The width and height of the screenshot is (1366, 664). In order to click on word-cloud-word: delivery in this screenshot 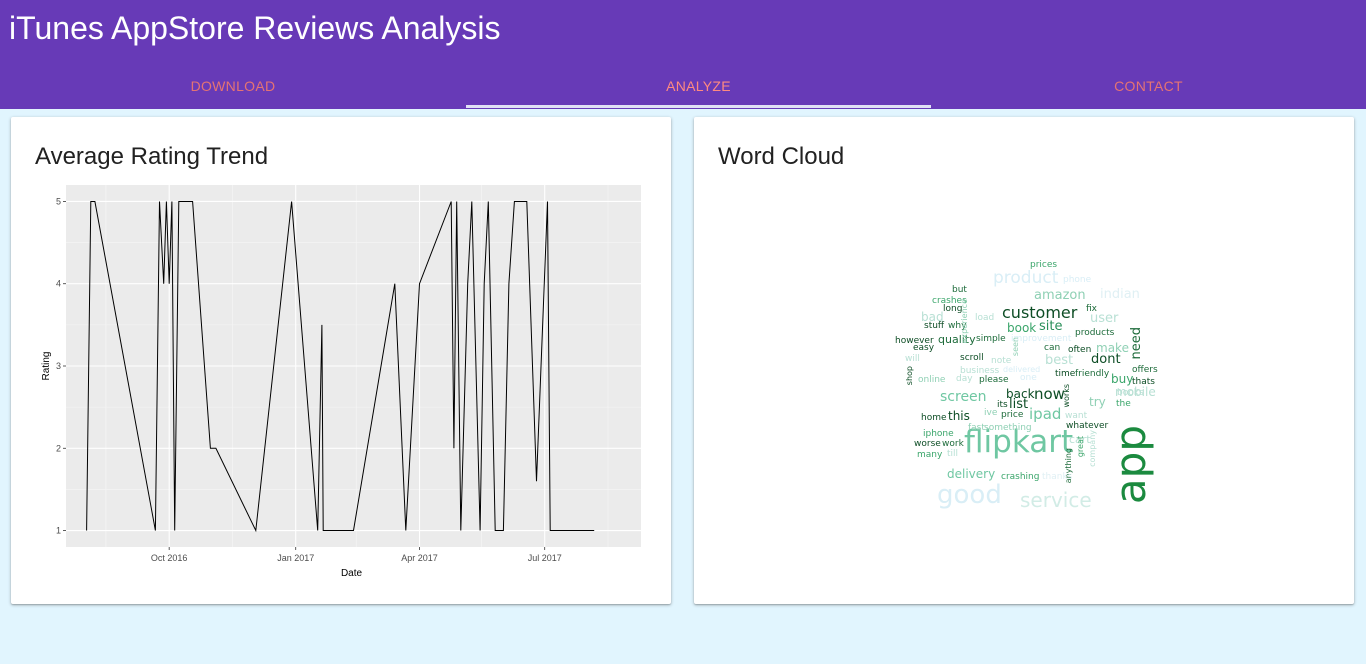, I will do `click(971, 474)`.